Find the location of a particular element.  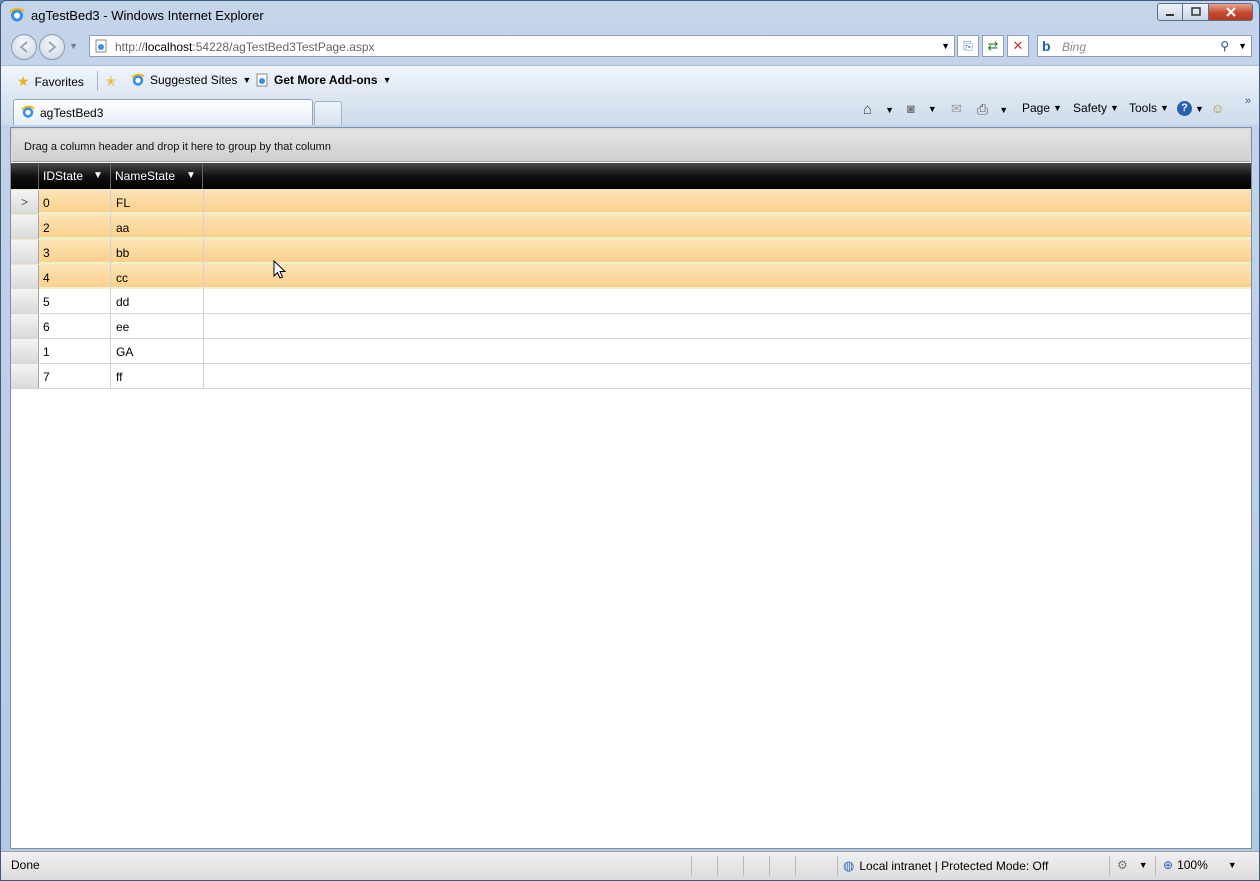

refresh-button: ⇄ is located at coordinates (993, 46).